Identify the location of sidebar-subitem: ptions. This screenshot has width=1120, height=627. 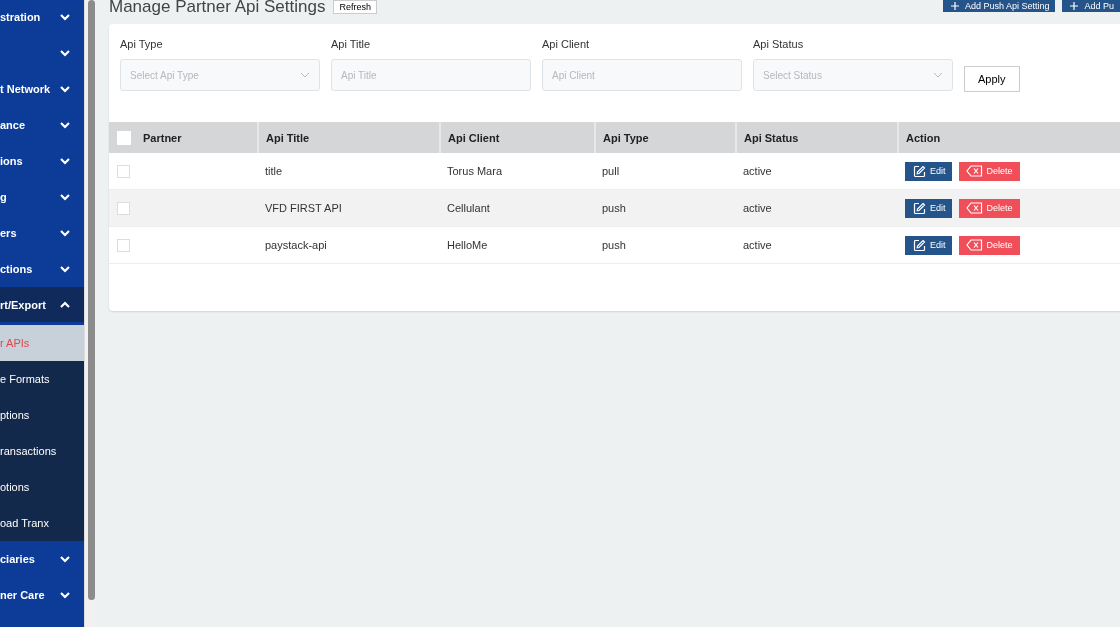
(42, 415).